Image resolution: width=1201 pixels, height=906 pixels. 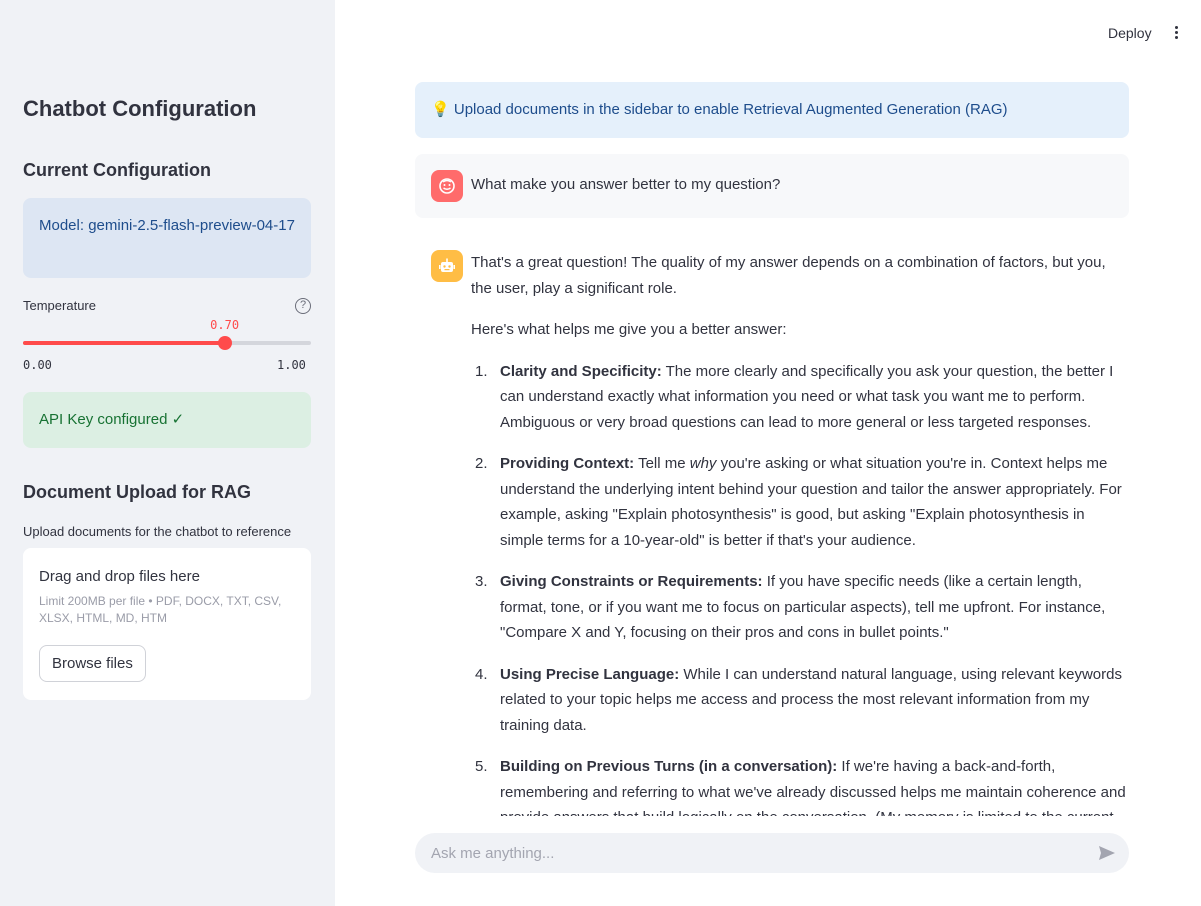 What do you see at coordinates (481, 674) in the screenshot?
I see `list-number: 4.` at bounding box center [481, 674].